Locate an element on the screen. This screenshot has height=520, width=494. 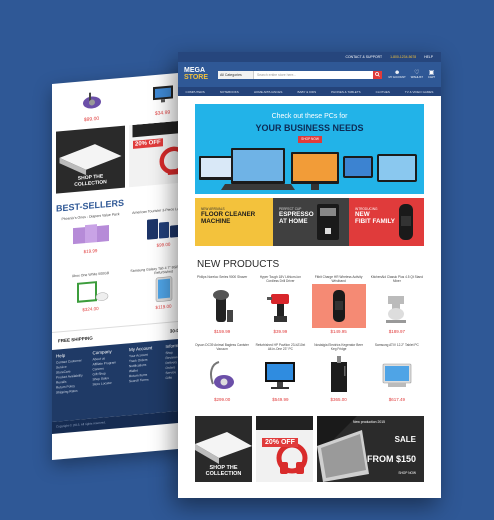
new-production-label: New production 2015 is located at coordinates (369, 422).